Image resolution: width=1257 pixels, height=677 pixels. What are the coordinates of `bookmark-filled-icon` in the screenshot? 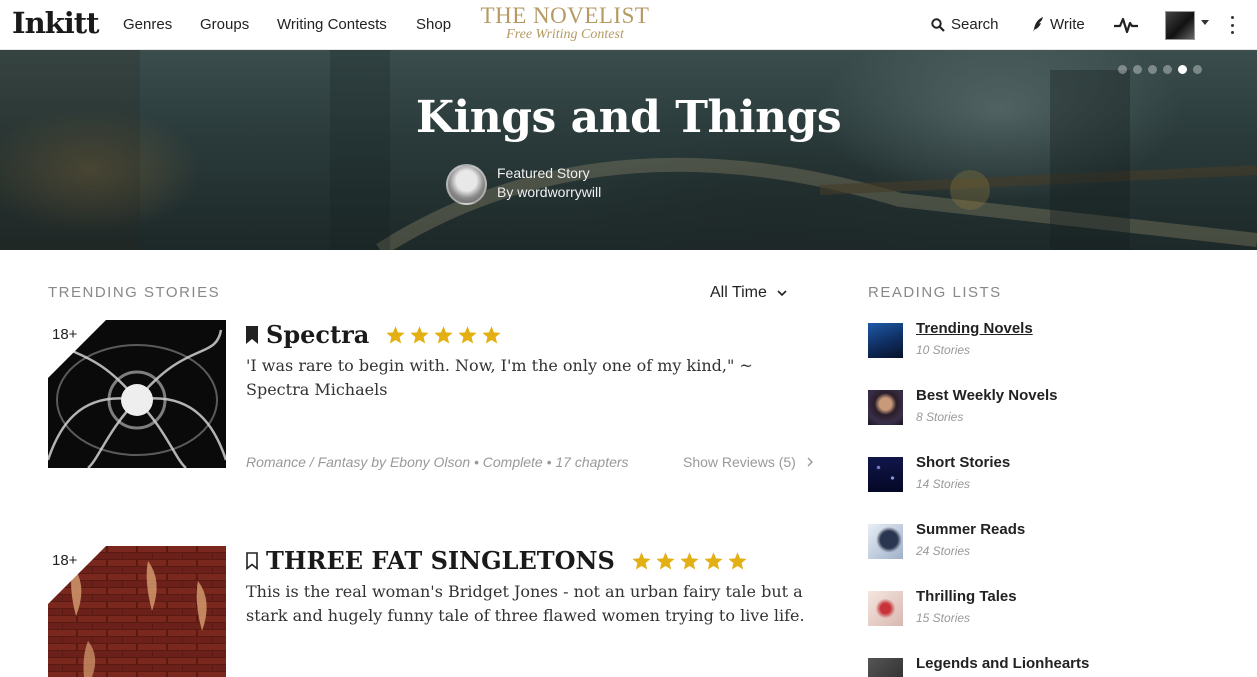 It's located at (252, 334).